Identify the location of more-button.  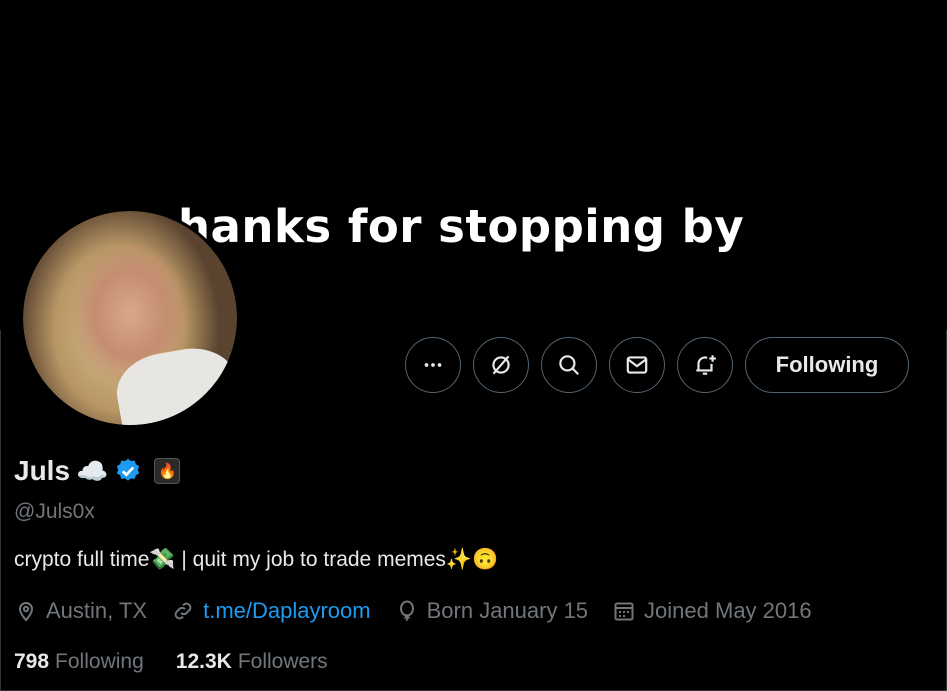
(433, 365).